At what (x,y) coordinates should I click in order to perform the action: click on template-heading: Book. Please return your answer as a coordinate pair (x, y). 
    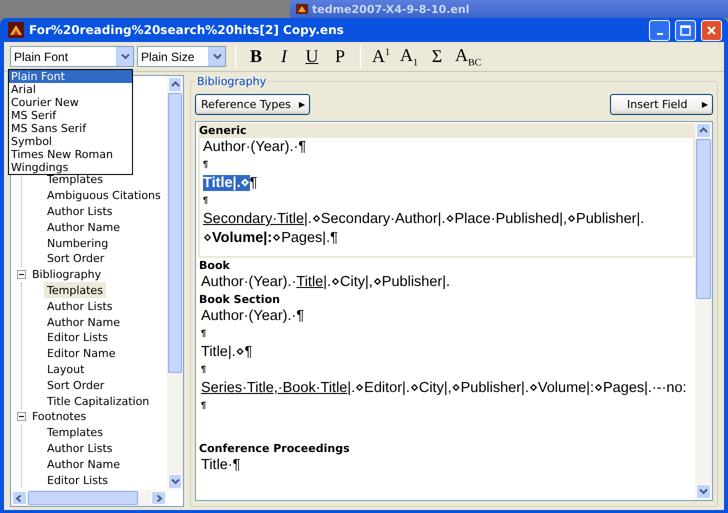
    Looking at the image, I should click on (214, 265).